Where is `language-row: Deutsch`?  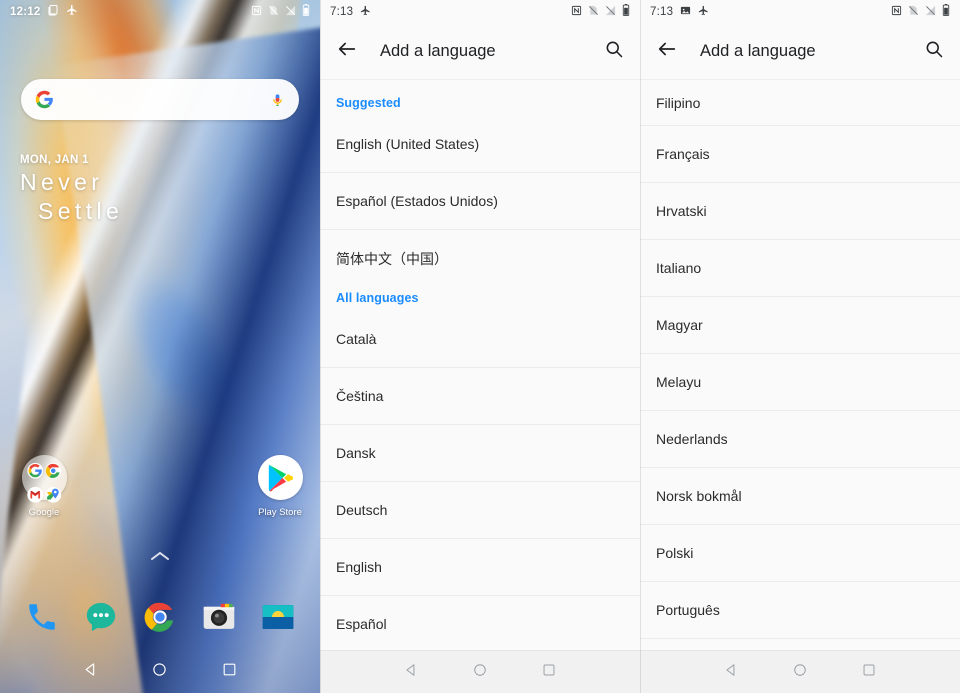 language-row: Deutsch is located at coordinates (480, 510).